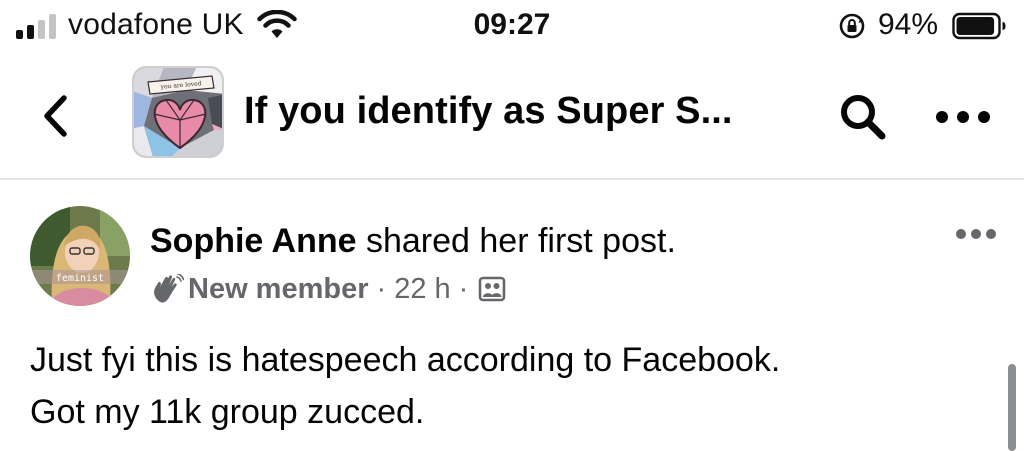 The image size is (1024, 451). Describe the element at coordinates (253, 241) in the screenshot. I see `author-name: Sophie Anne` at that location.